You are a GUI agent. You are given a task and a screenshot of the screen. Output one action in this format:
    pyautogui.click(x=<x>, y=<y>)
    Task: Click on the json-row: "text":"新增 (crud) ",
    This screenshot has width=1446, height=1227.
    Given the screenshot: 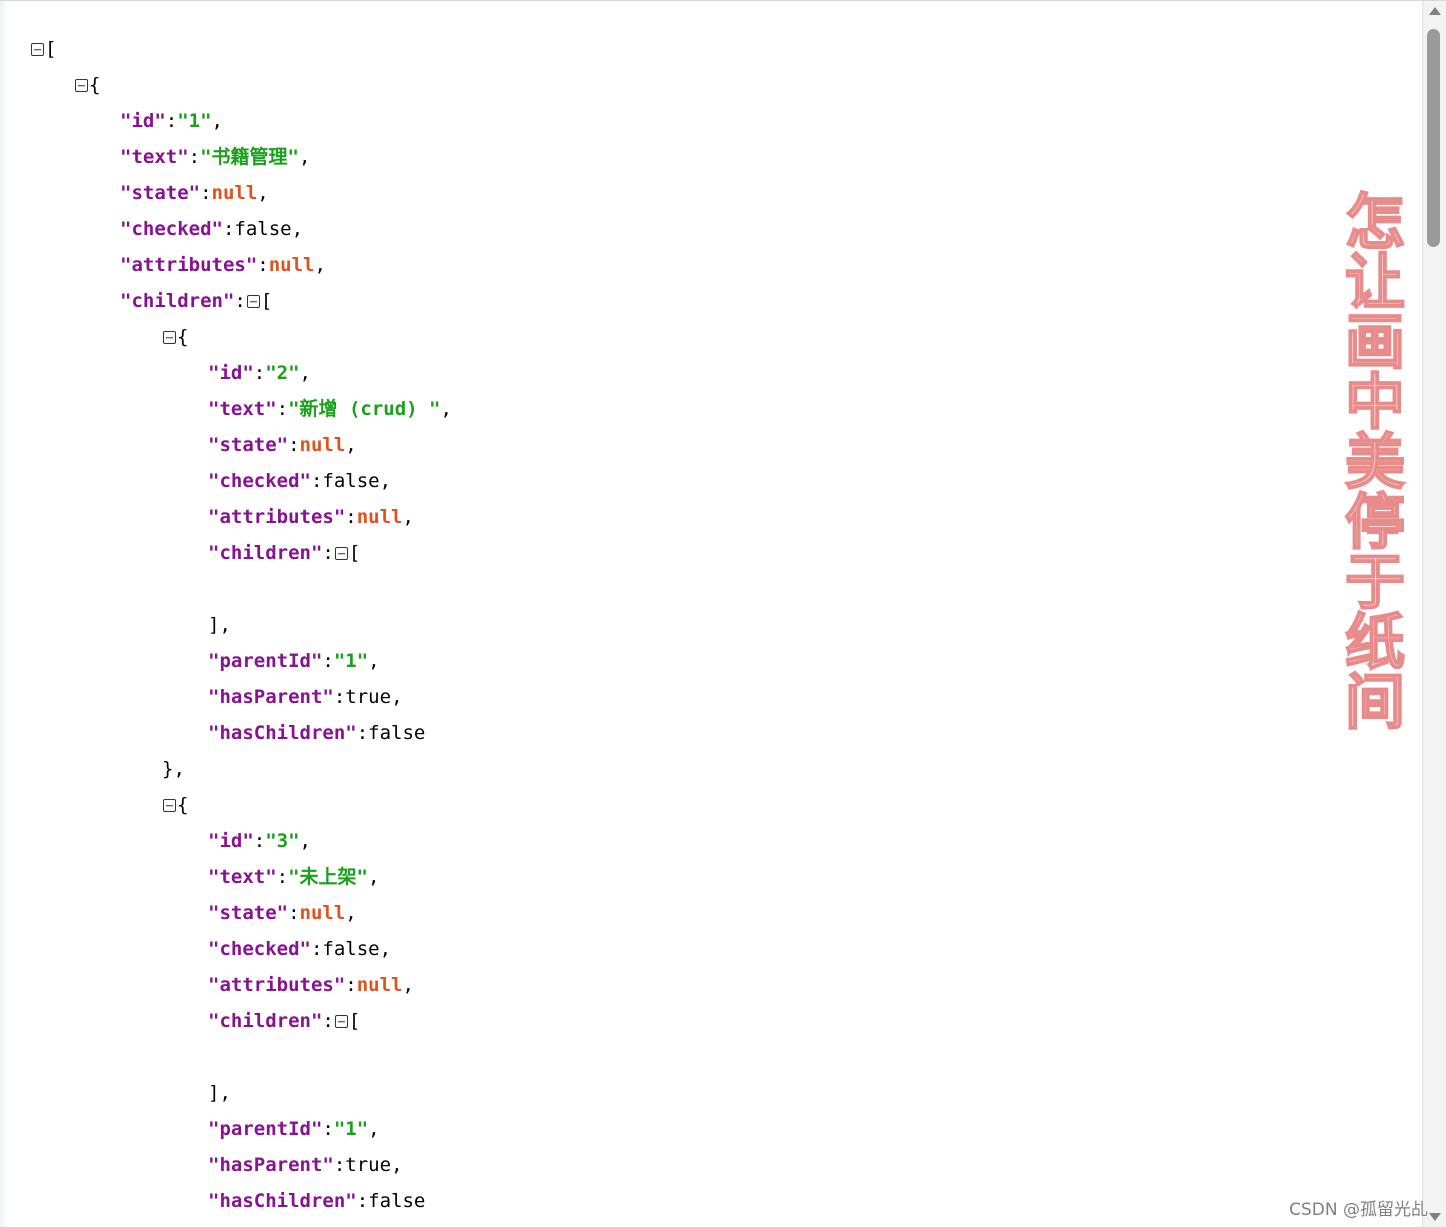 What is the action you would take?
    pyautogui.click(x=330, y=409)
    